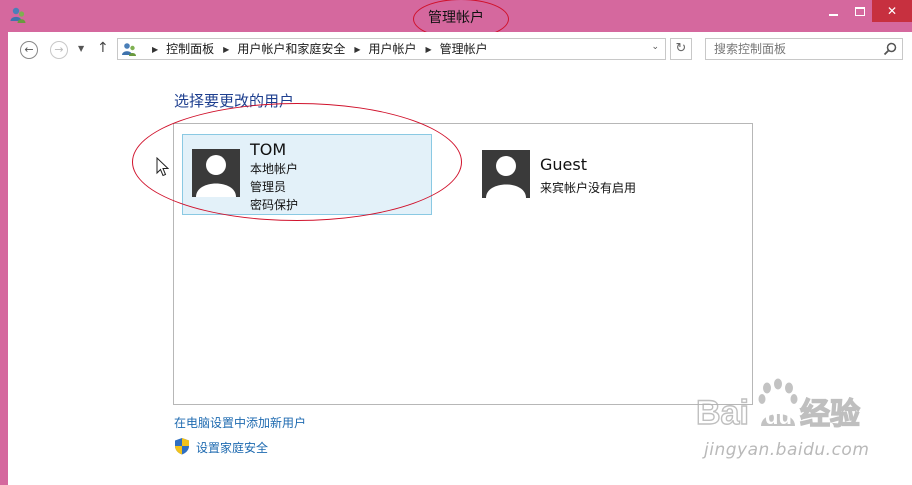  Describe the element at coordinates (274, 169) in the screenshot. I see `account-type: 本地帐户` at that location.